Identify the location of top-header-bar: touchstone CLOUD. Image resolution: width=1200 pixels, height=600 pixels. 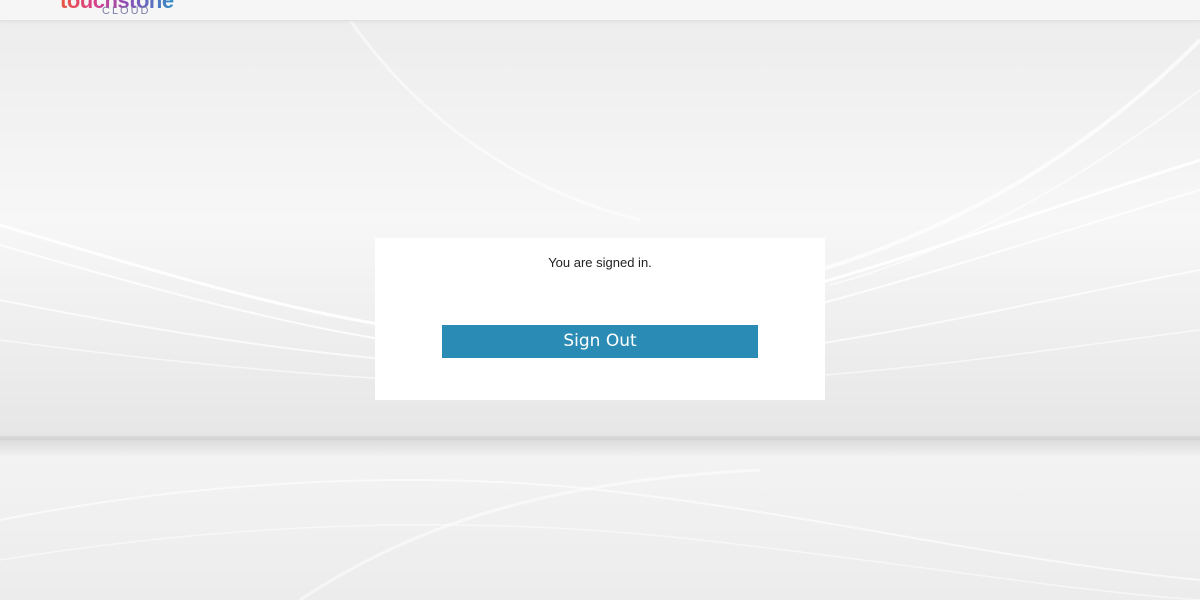
(600, 10).